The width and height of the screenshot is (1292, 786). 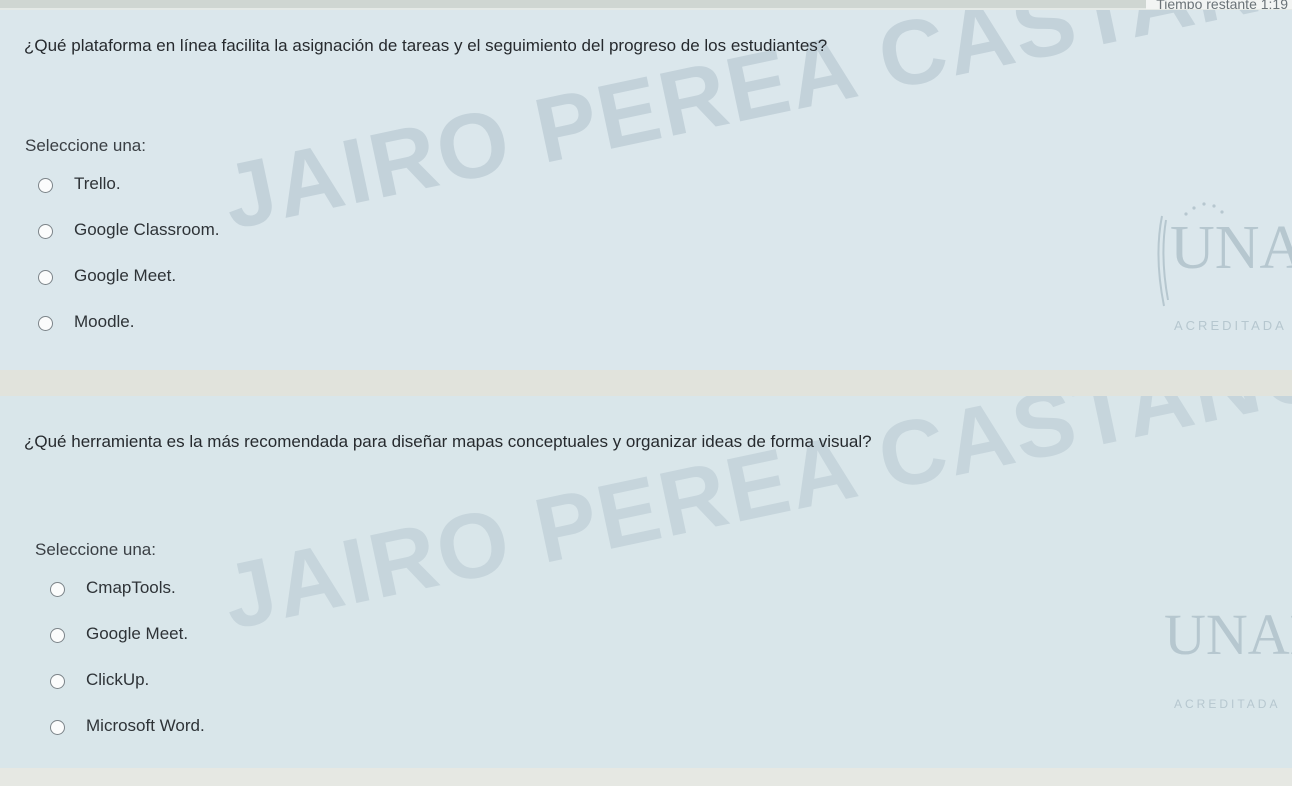 What do you see at coordinates (145, 725) in the screenshot?
I see `option-label: Microsoft Word.` at bounding box center [145, 725].